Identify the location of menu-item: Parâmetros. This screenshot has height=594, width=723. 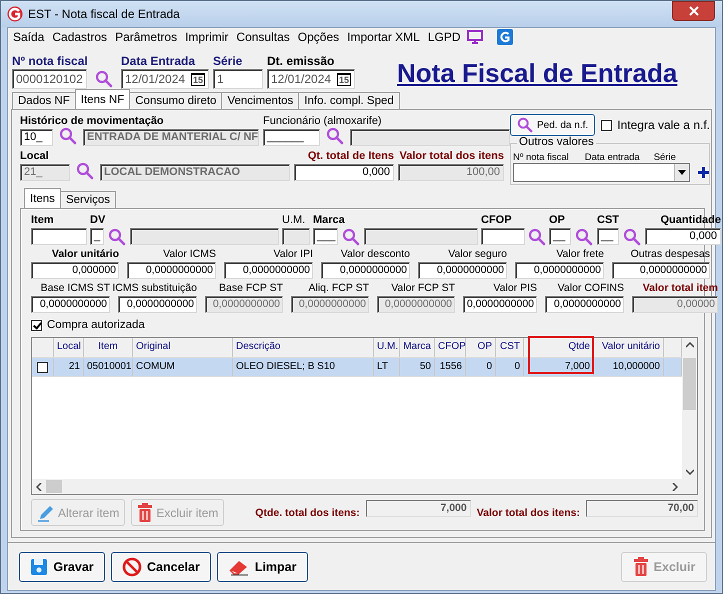
(148, 37).